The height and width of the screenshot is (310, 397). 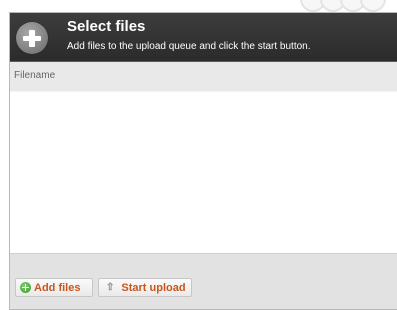 I want to click on column-header-filename: Filename, so click(x=34, y=75).